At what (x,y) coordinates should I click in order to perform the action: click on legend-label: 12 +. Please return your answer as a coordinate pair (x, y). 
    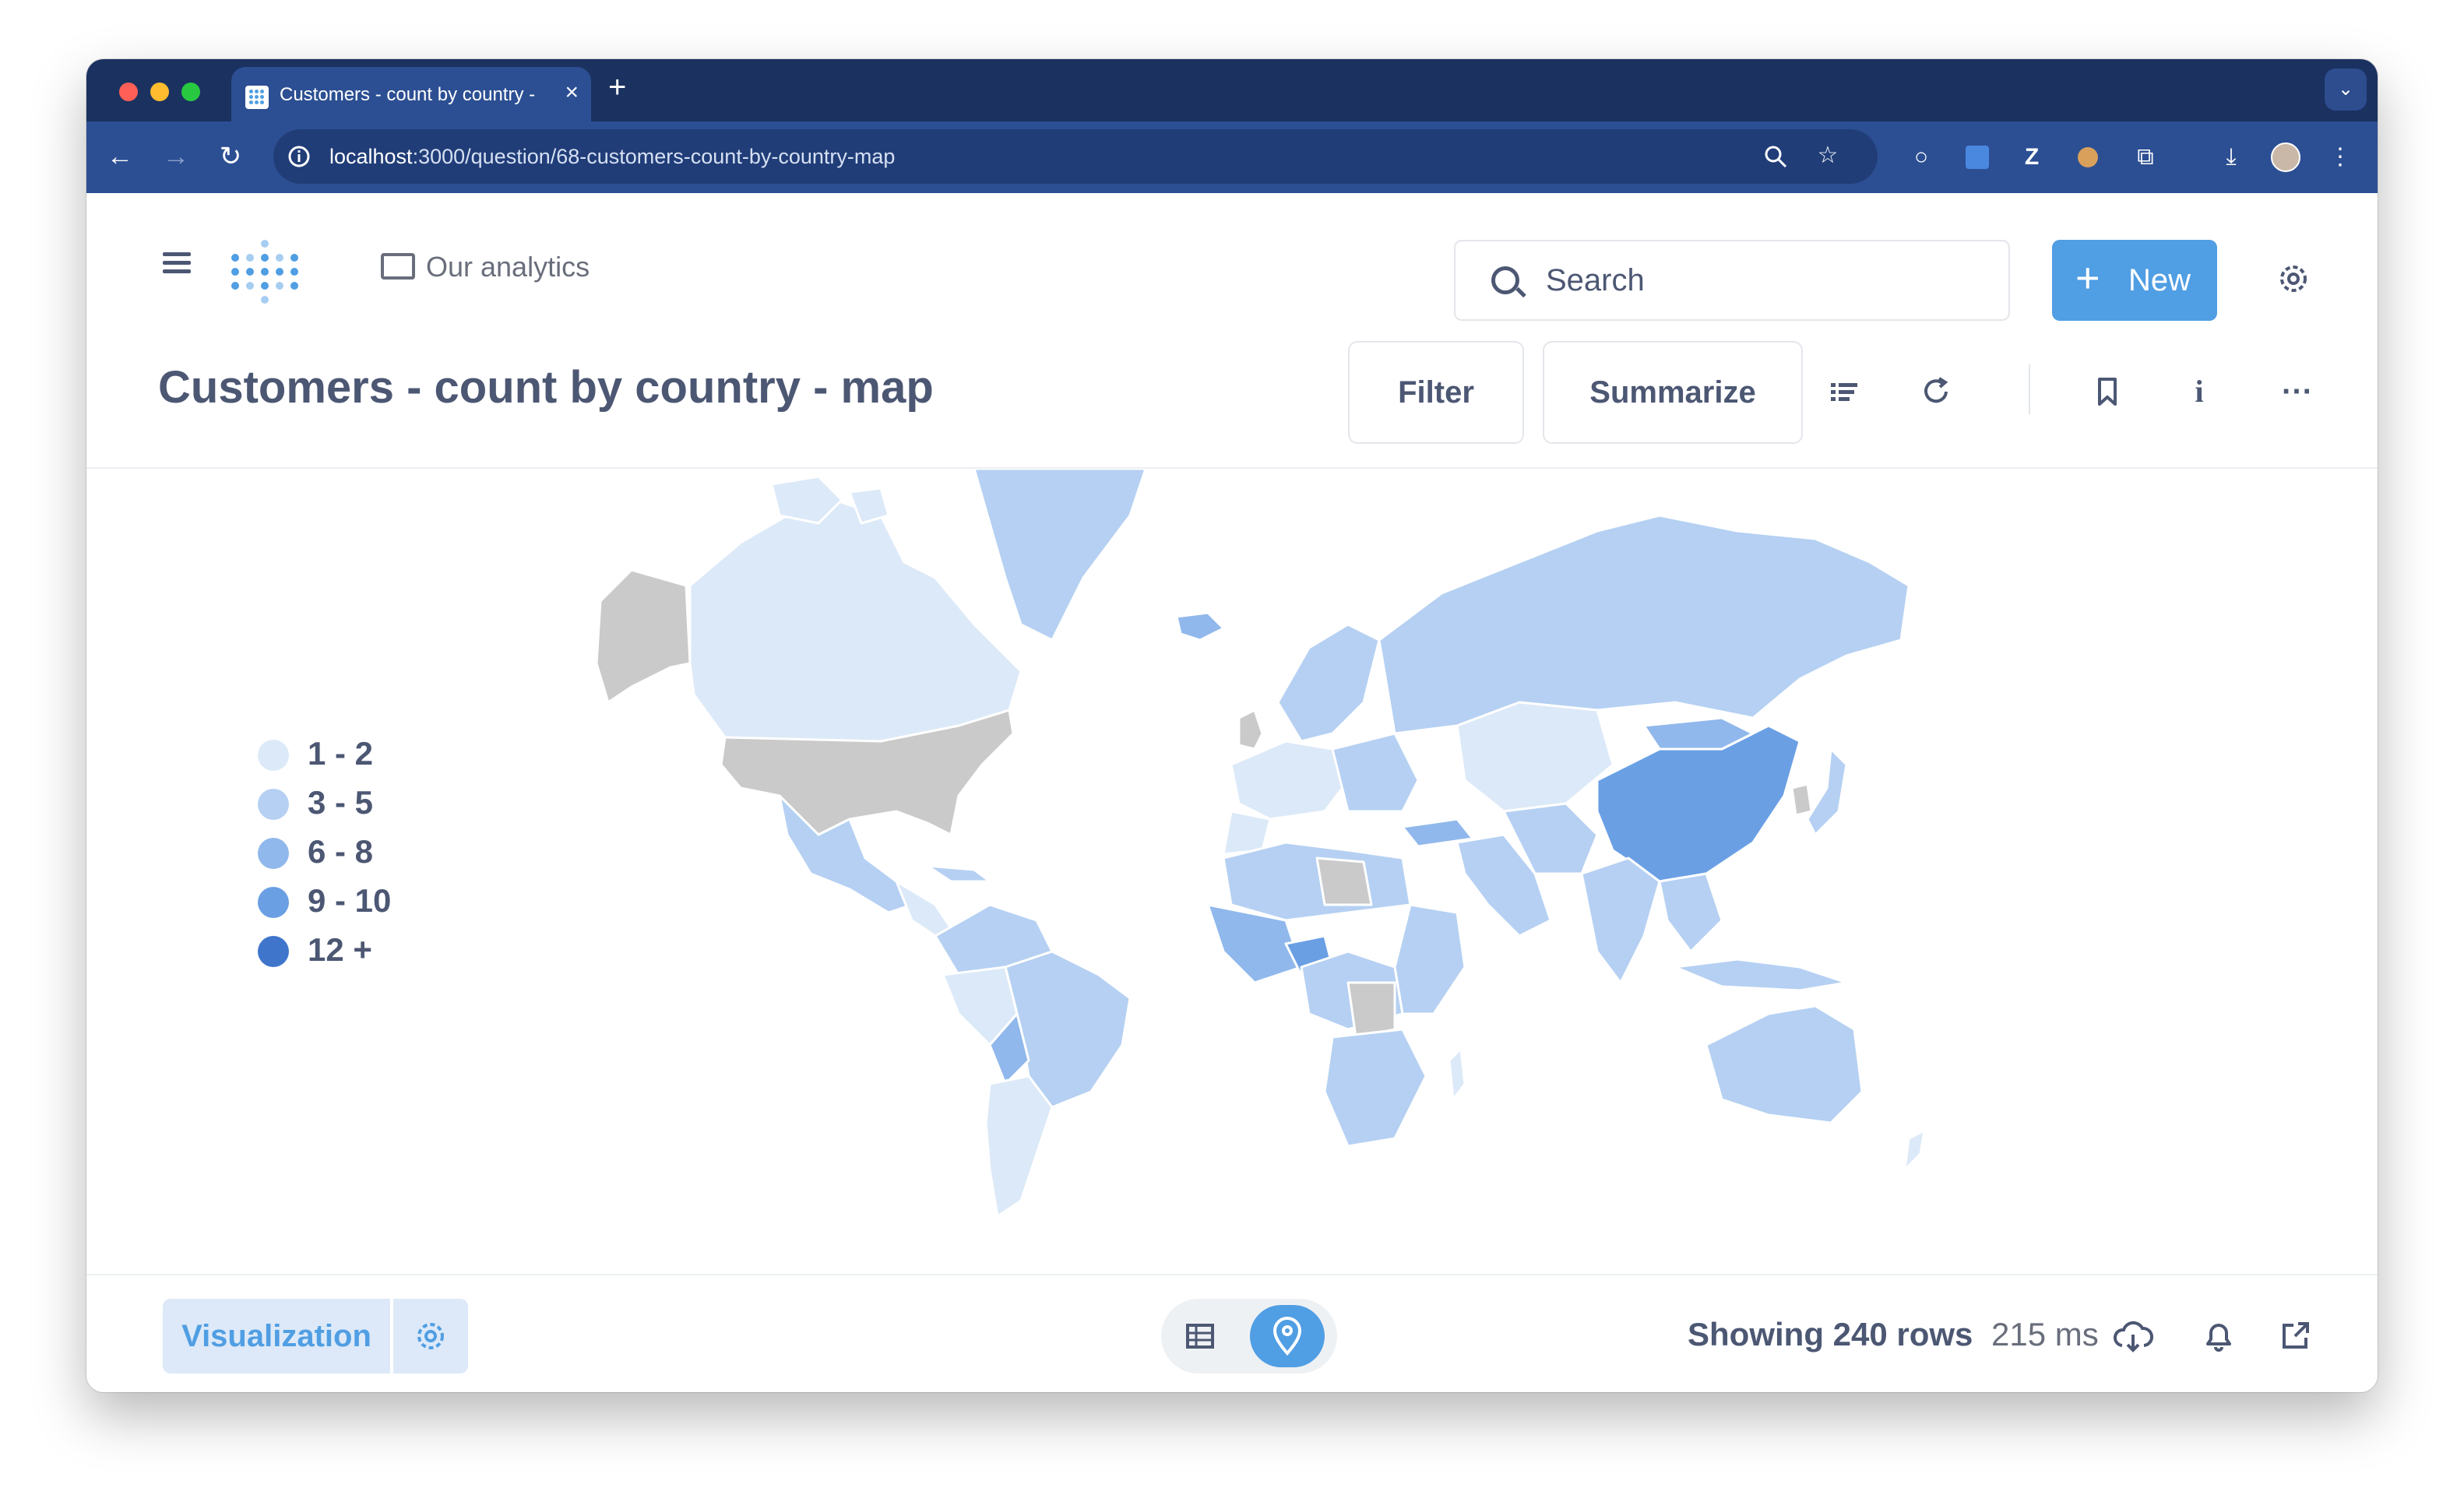
    Looking at the image, I should click on (340, 949).